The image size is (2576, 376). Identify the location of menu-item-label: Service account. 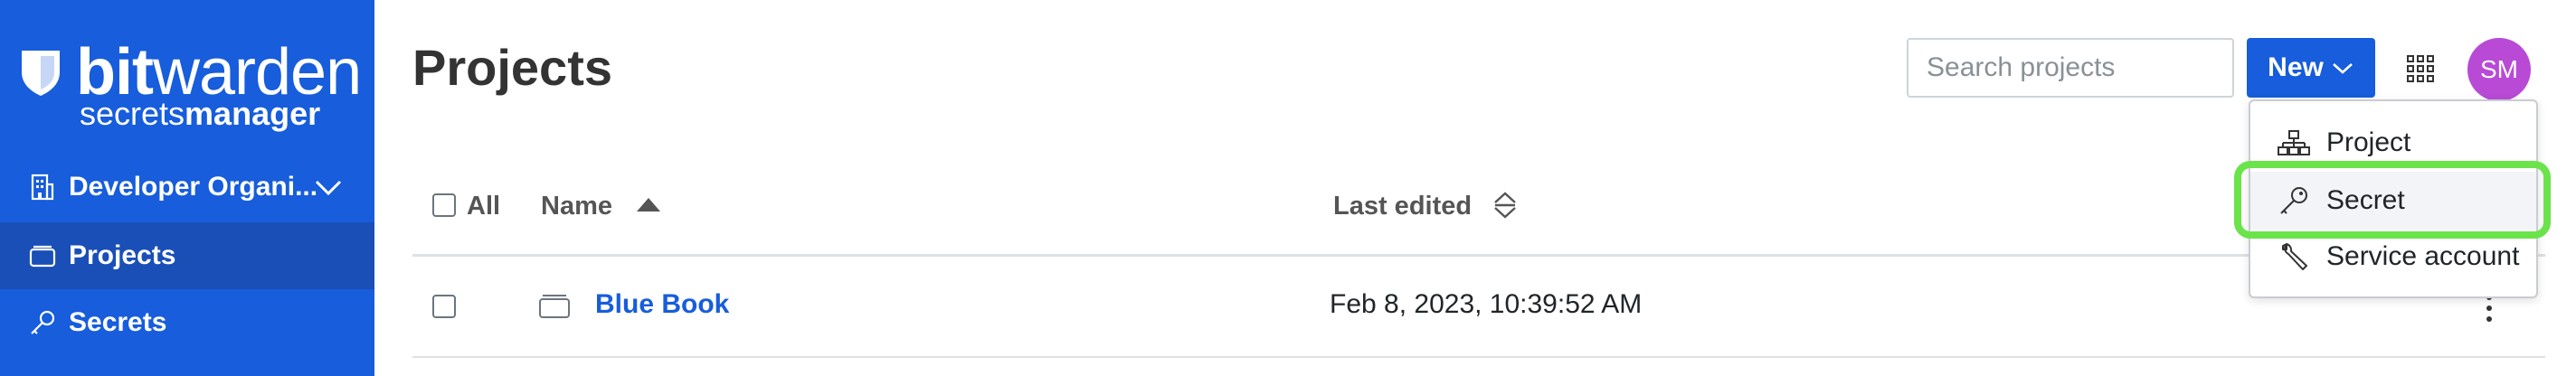
(2423, 256).